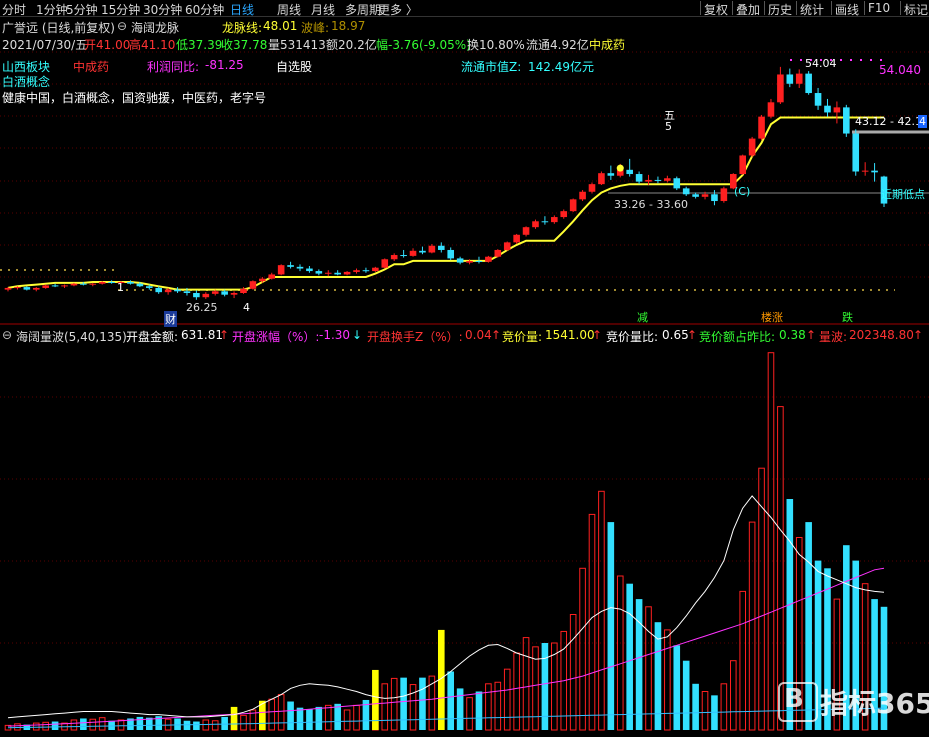 This screenshot has height=737, width=929. What do you see at coordinates (900, 70) in the screenshot?
I see `high-price-label: 54.040` at bounding box center [900, 70].